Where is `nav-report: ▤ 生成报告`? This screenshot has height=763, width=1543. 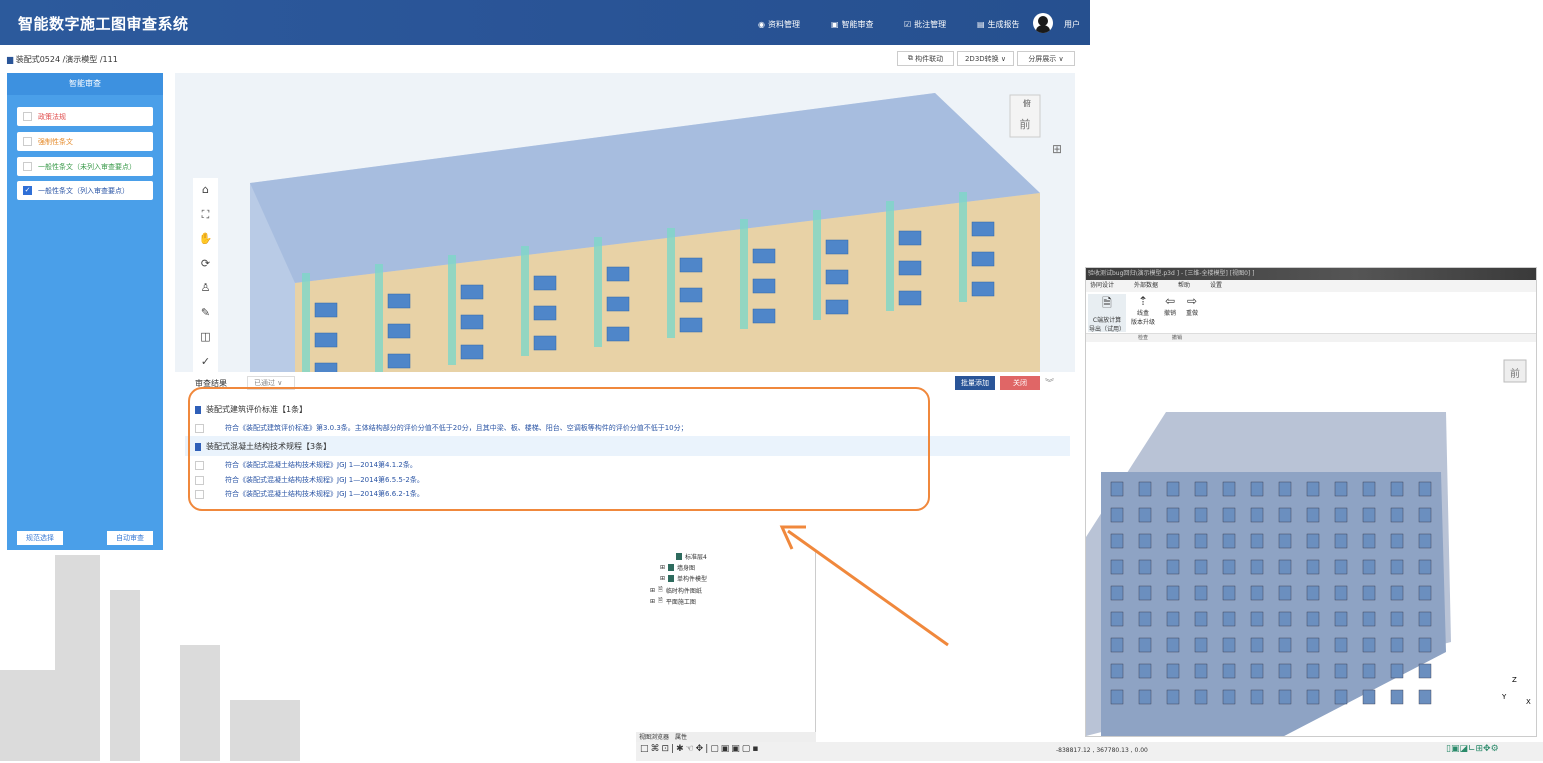
nav-report: ▤ 生成报告 is located at coordinates (998, 24).